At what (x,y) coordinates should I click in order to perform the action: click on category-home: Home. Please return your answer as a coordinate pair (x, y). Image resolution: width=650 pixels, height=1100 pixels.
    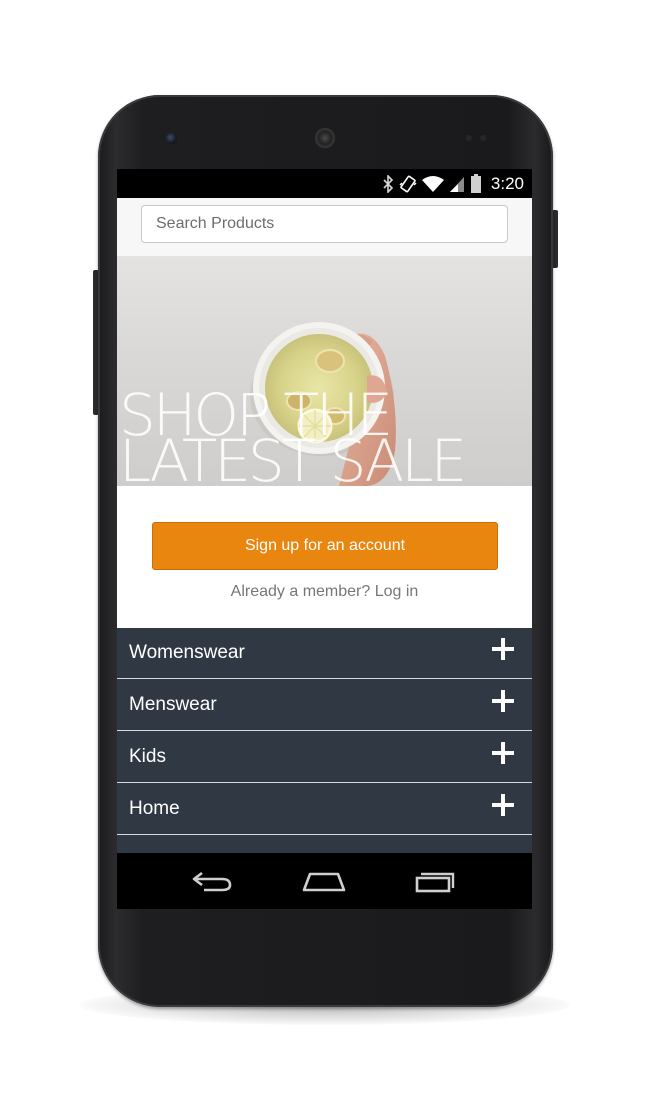
    Looking at the image, I should click on (324, 809).